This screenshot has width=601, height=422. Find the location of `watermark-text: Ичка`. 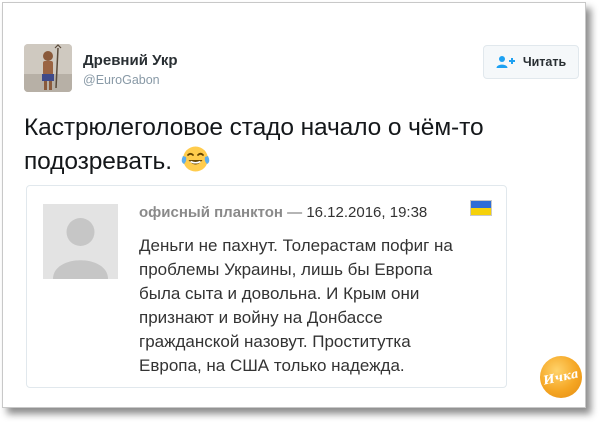

watermark-text: Ичка is located at coordinates (561, 377).